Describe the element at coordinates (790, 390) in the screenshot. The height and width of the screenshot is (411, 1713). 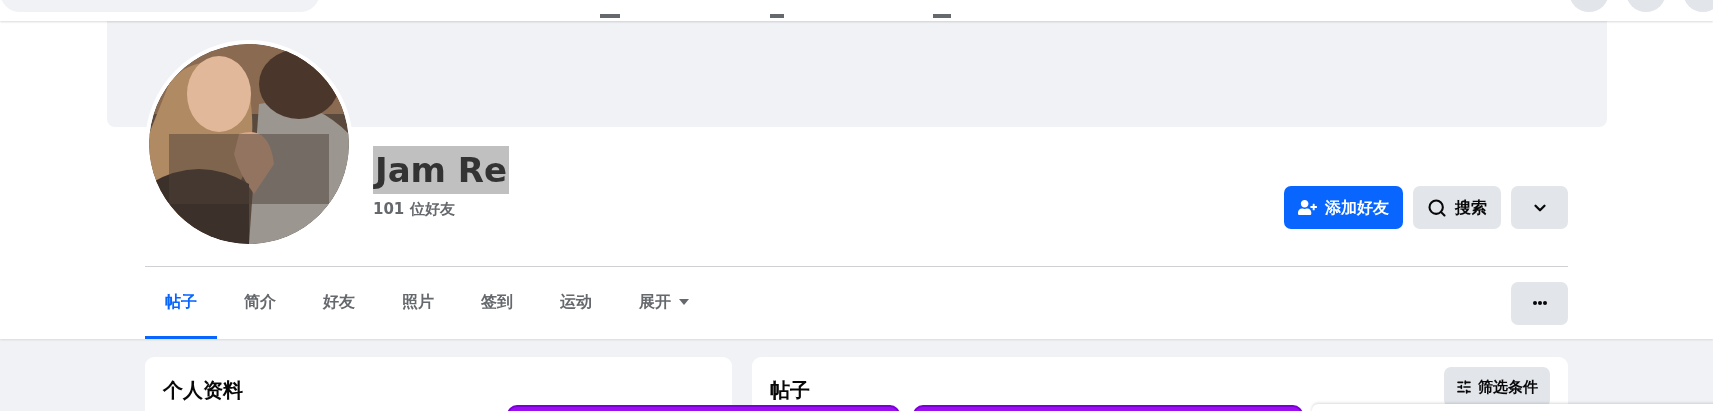
I see `card-title: 帖子` at that location.